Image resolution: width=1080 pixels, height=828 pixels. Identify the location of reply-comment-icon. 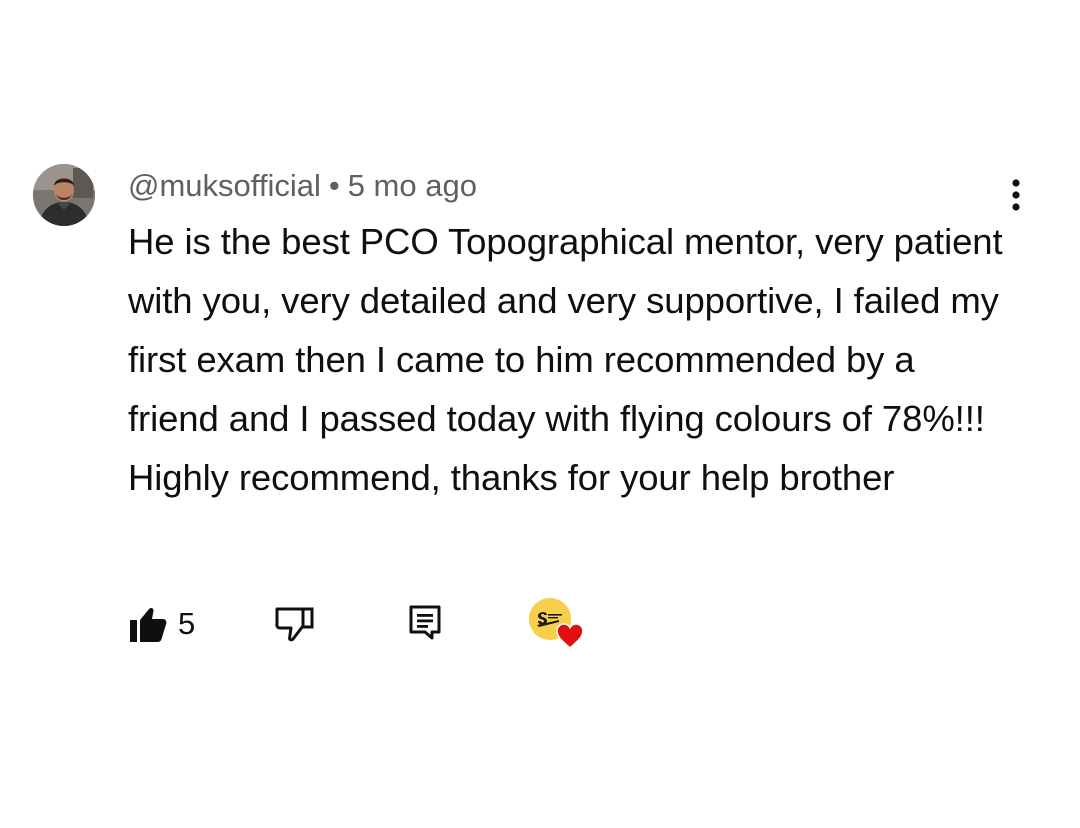
(425, 622).